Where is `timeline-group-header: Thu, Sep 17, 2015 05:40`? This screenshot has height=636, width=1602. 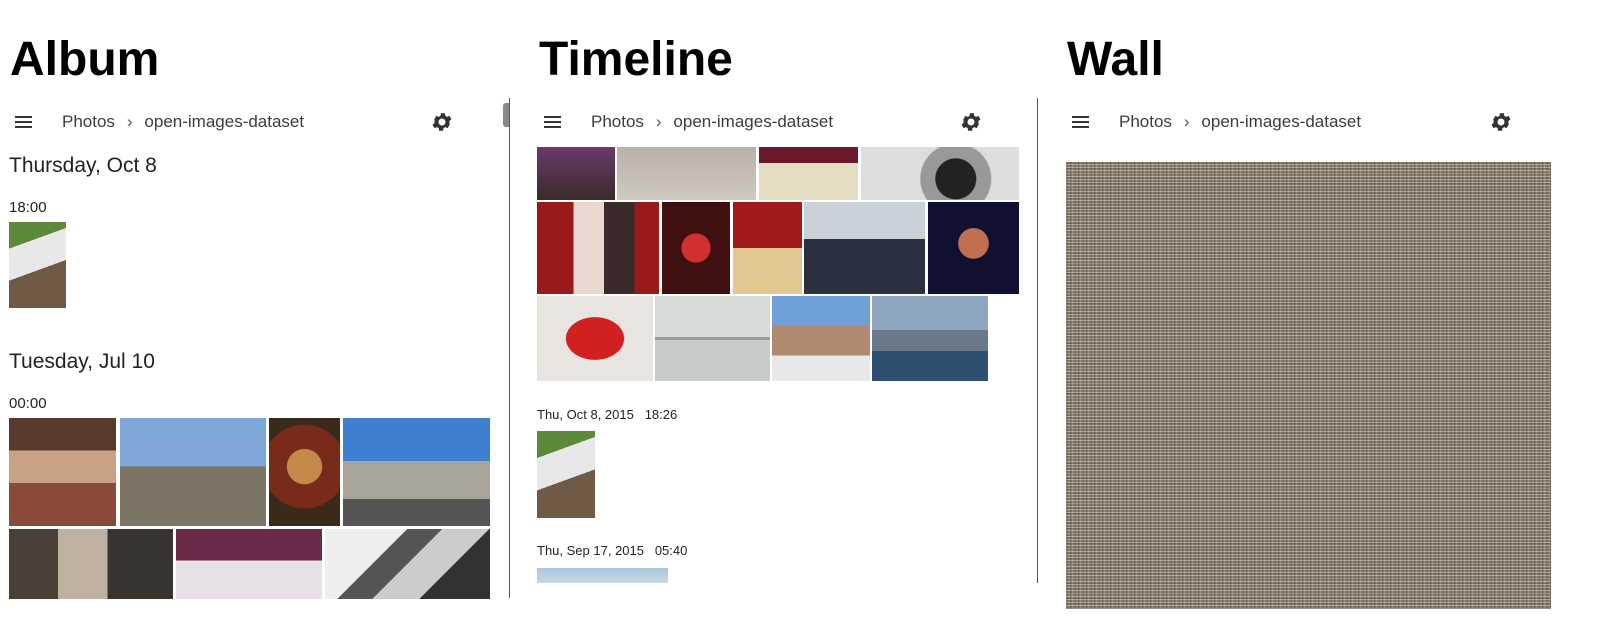 timeline-group-header: Thu, Sep 17, 2015 05:40 is located at coordinates (612, 550).